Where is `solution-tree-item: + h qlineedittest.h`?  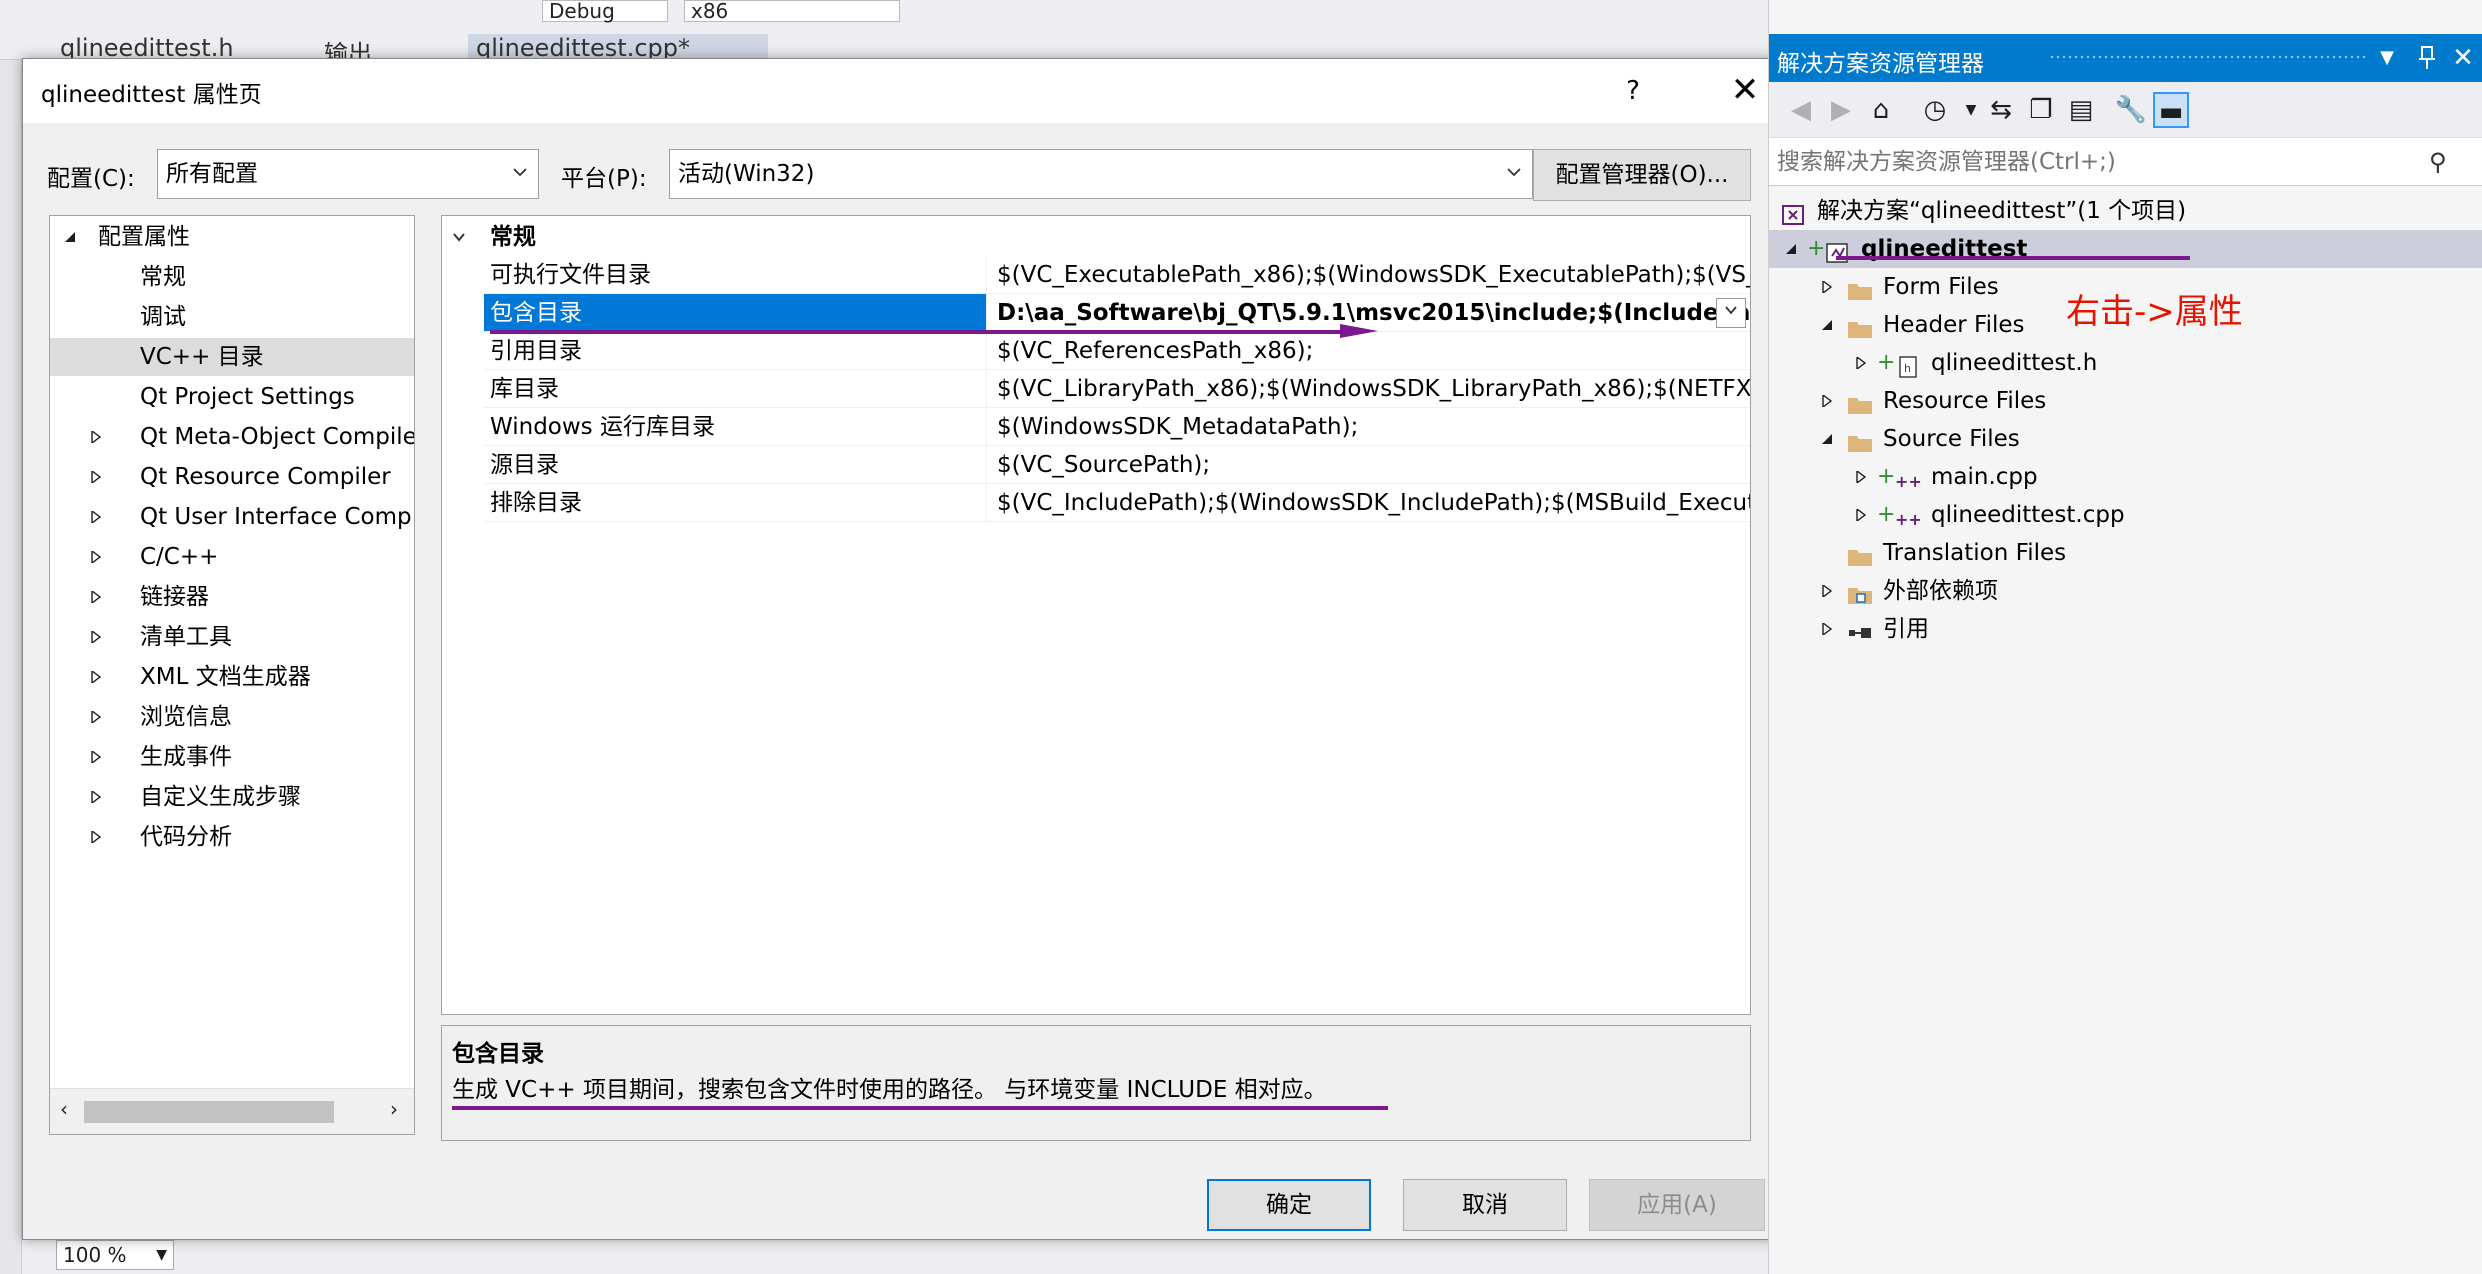 solution-tree-item: + h qlineedittest.h is located at coordinates (2125, 363).